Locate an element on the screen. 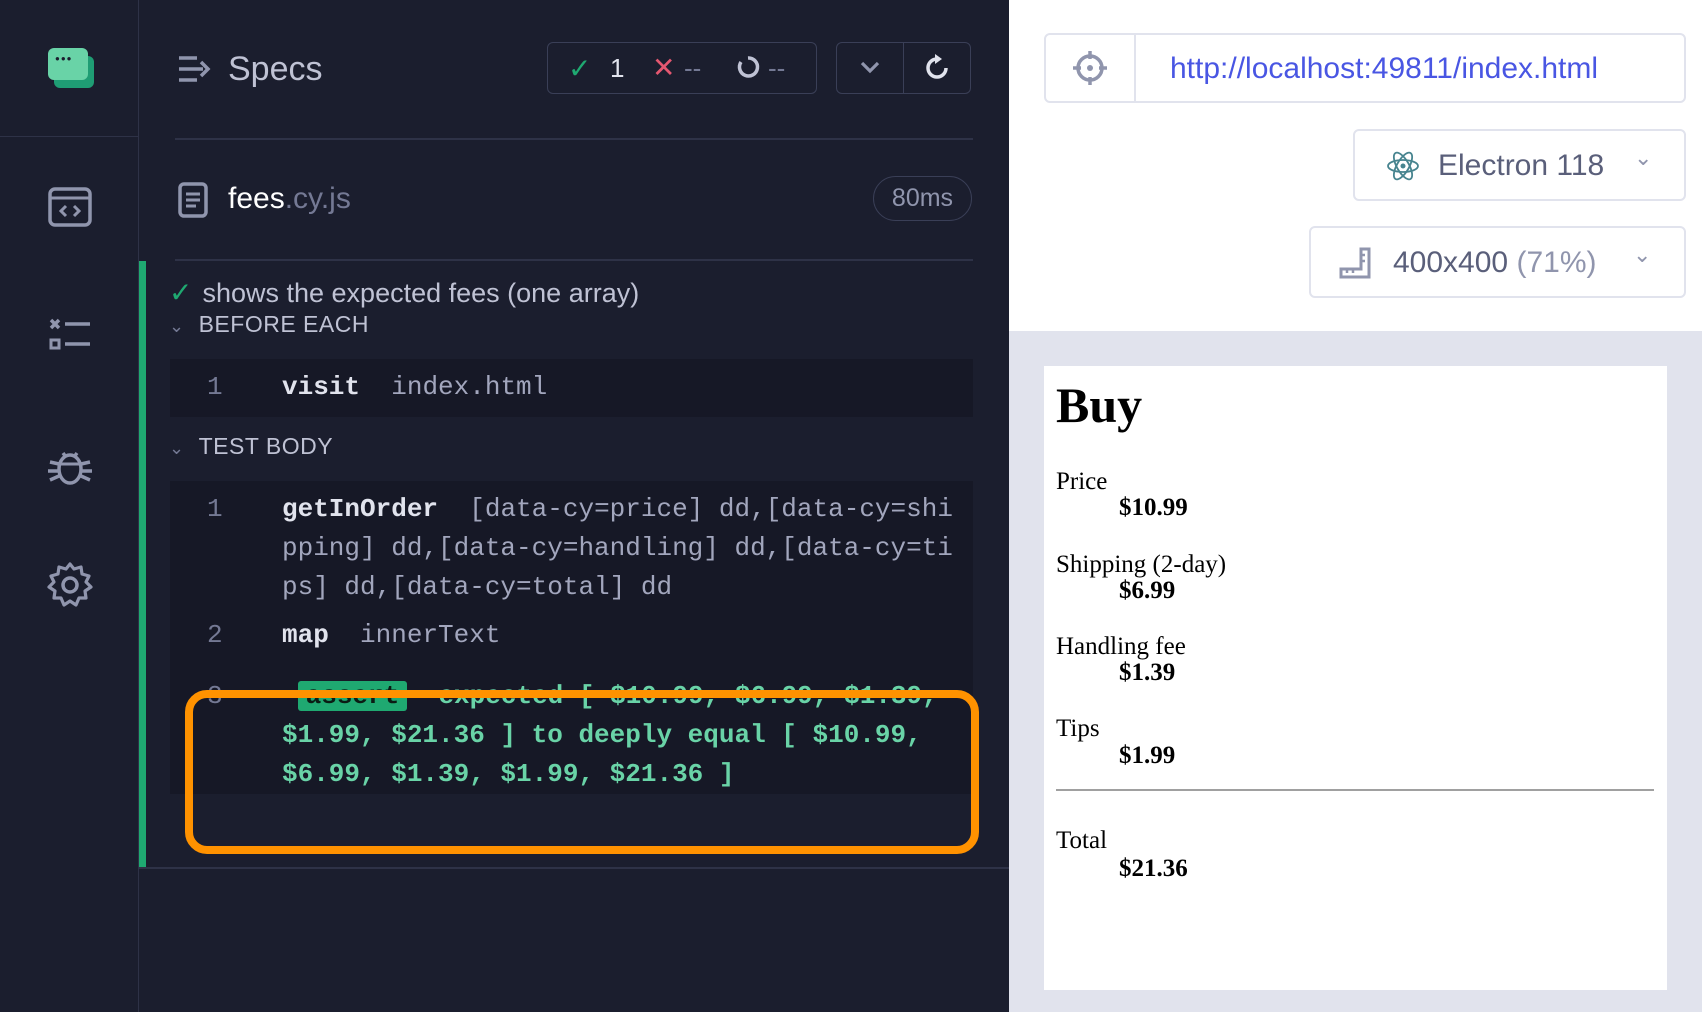  cypress-logo-icon: ●●● is located at coordinates (71, 68).